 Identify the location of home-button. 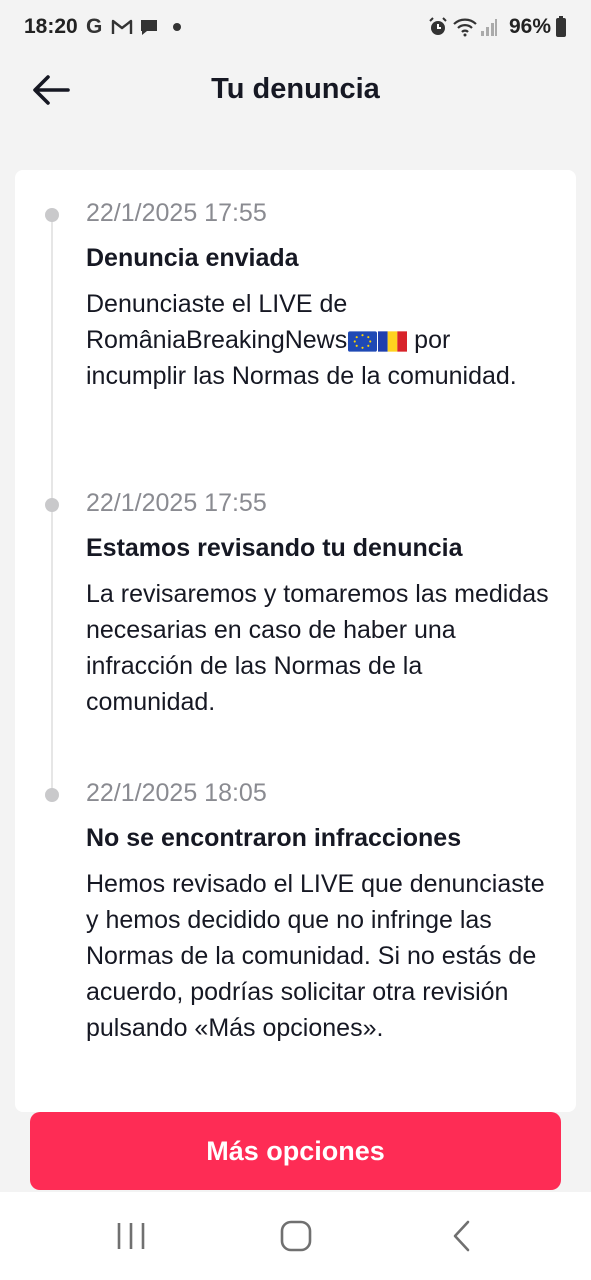
(296, 1236).